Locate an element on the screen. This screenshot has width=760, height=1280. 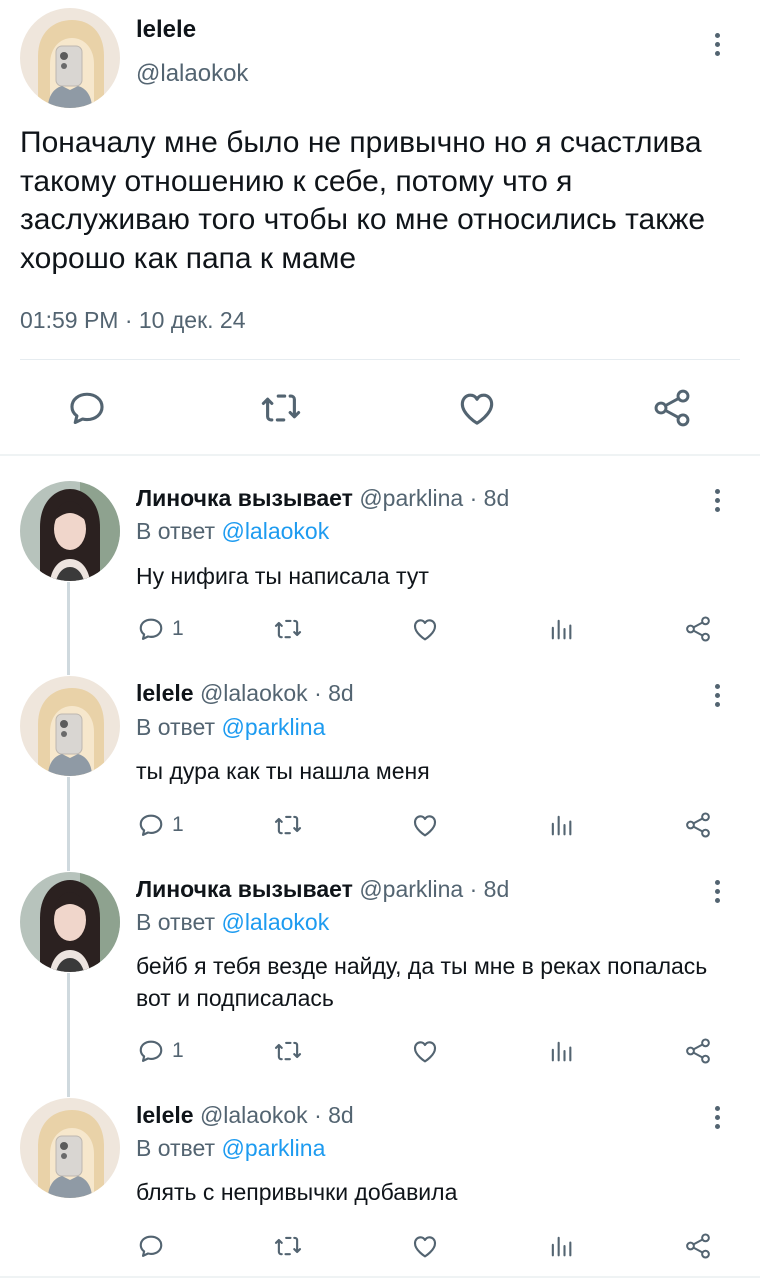
main-author-handle: @lalaokok is located at coordinates (192, 74).